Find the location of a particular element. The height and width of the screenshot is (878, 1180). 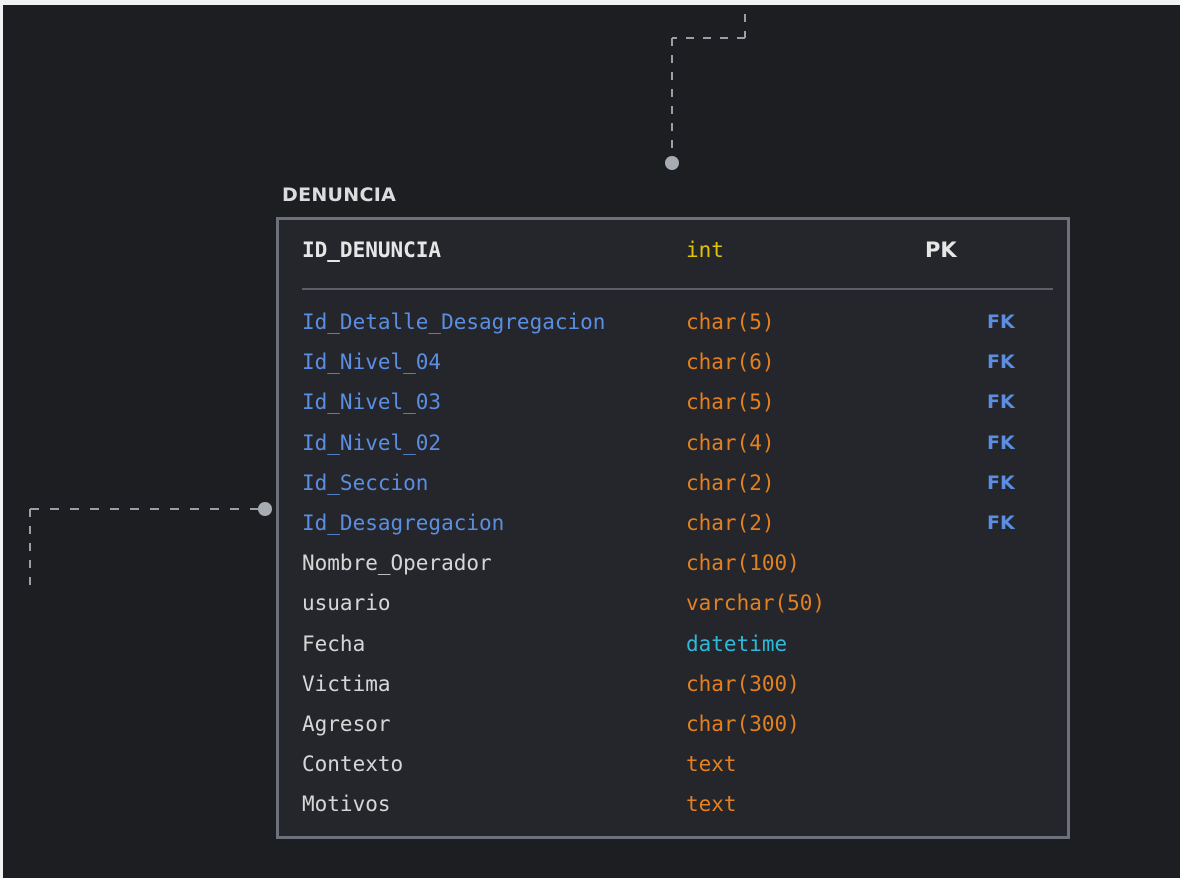

primary-key-row: ID_DENUNCIA int PK is located at coordinates (673, 250).